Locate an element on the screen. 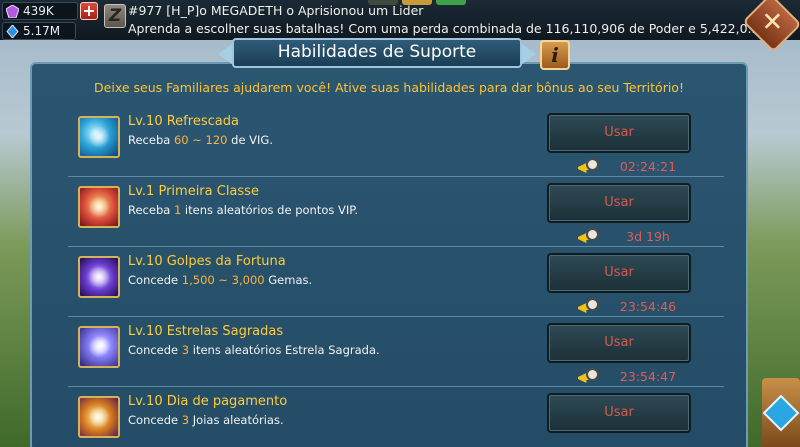 This screenshot has width=800, height=447. skill-name: Lv.10 Dia de pagamento is located at coordinates (208, 401).